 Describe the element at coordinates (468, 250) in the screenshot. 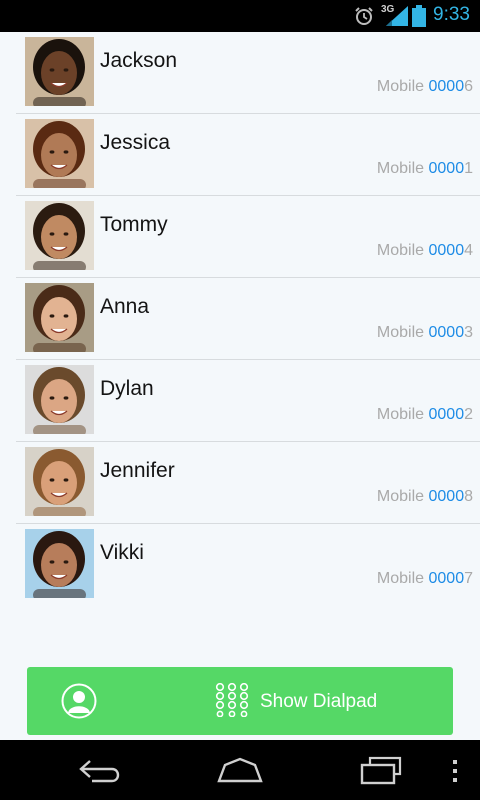

I see `number-last-digit: 4` at that location.